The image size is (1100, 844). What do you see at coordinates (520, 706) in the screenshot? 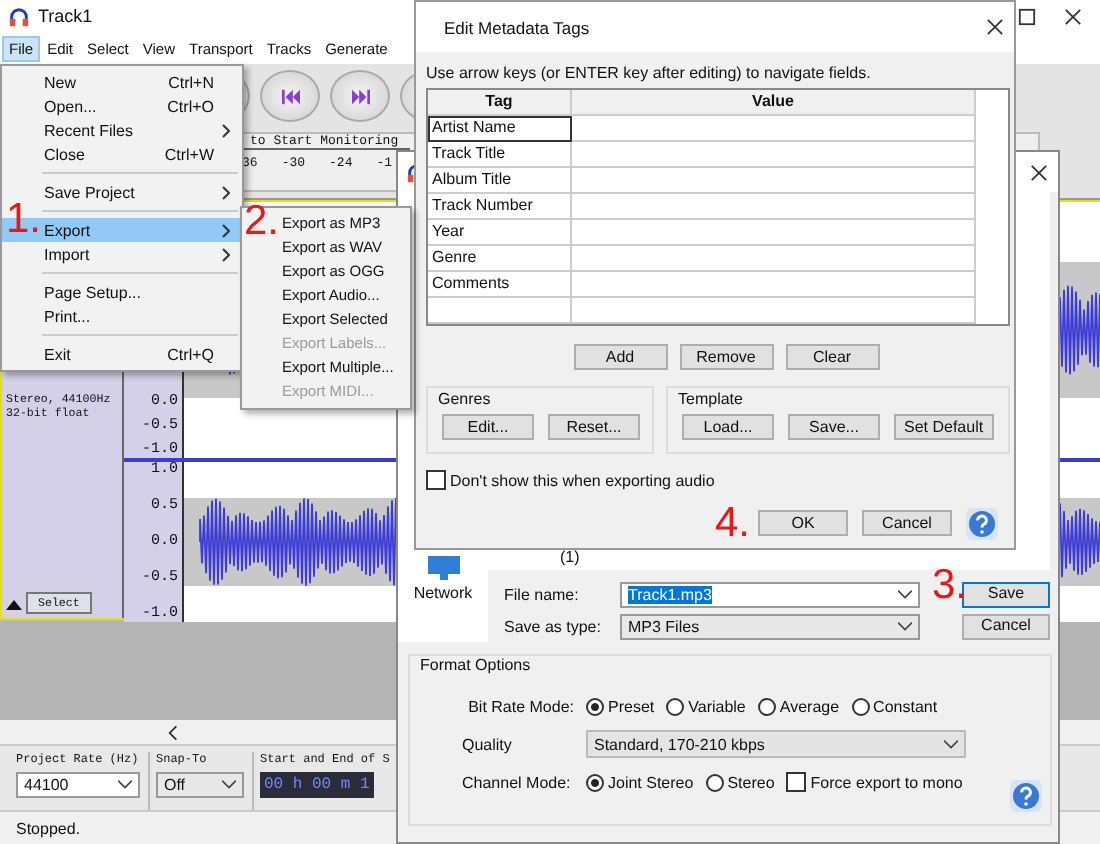
I see `bit-rate-mode-label: Bit Rate Mode:` at bounding box center [520, 706].